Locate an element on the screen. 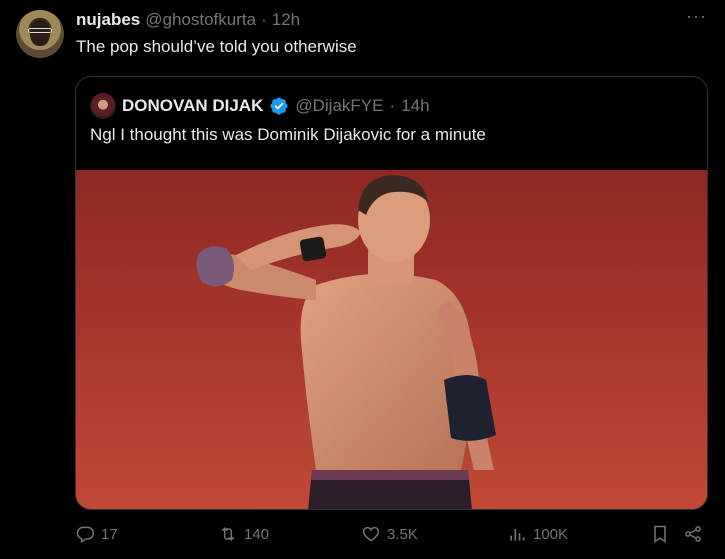 The height and width of the screenshot is (559, 725). action-bar: 17 140 3.5K 100K is located at coordinates (392, 537).